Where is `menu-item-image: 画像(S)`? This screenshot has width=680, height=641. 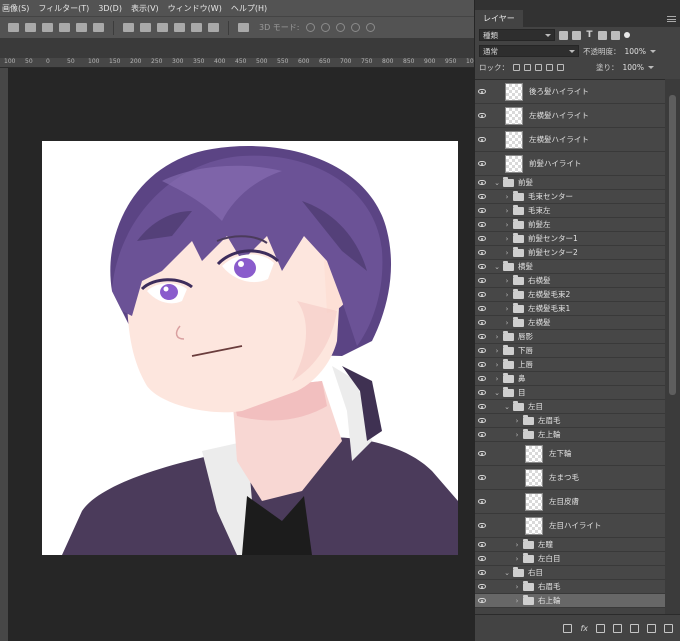
menu-item-image: 画像(S) is located at coordinates (15, 8).